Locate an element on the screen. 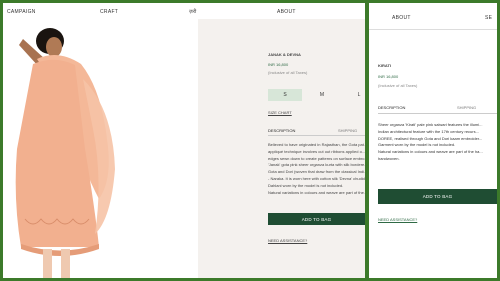 The height and width of the screenshot is (281, 500). product-brand: KIRATI is located at coordinates (385, 65).